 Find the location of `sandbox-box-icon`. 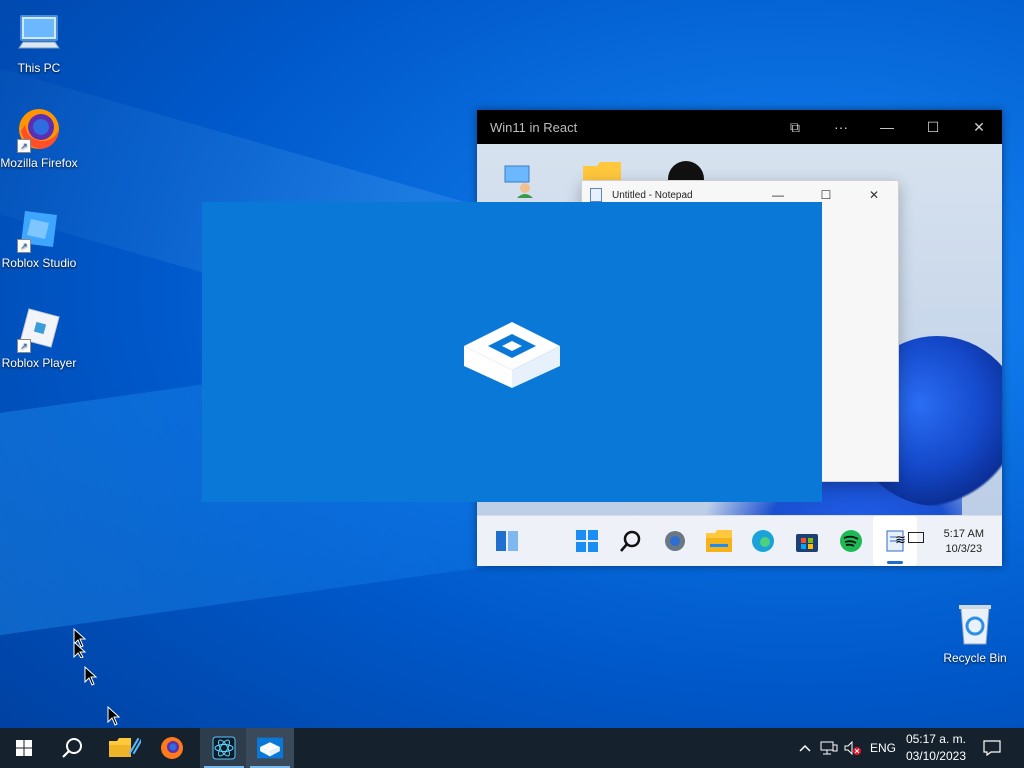

sandbox-box-icon is located at coordinates (512, 352).